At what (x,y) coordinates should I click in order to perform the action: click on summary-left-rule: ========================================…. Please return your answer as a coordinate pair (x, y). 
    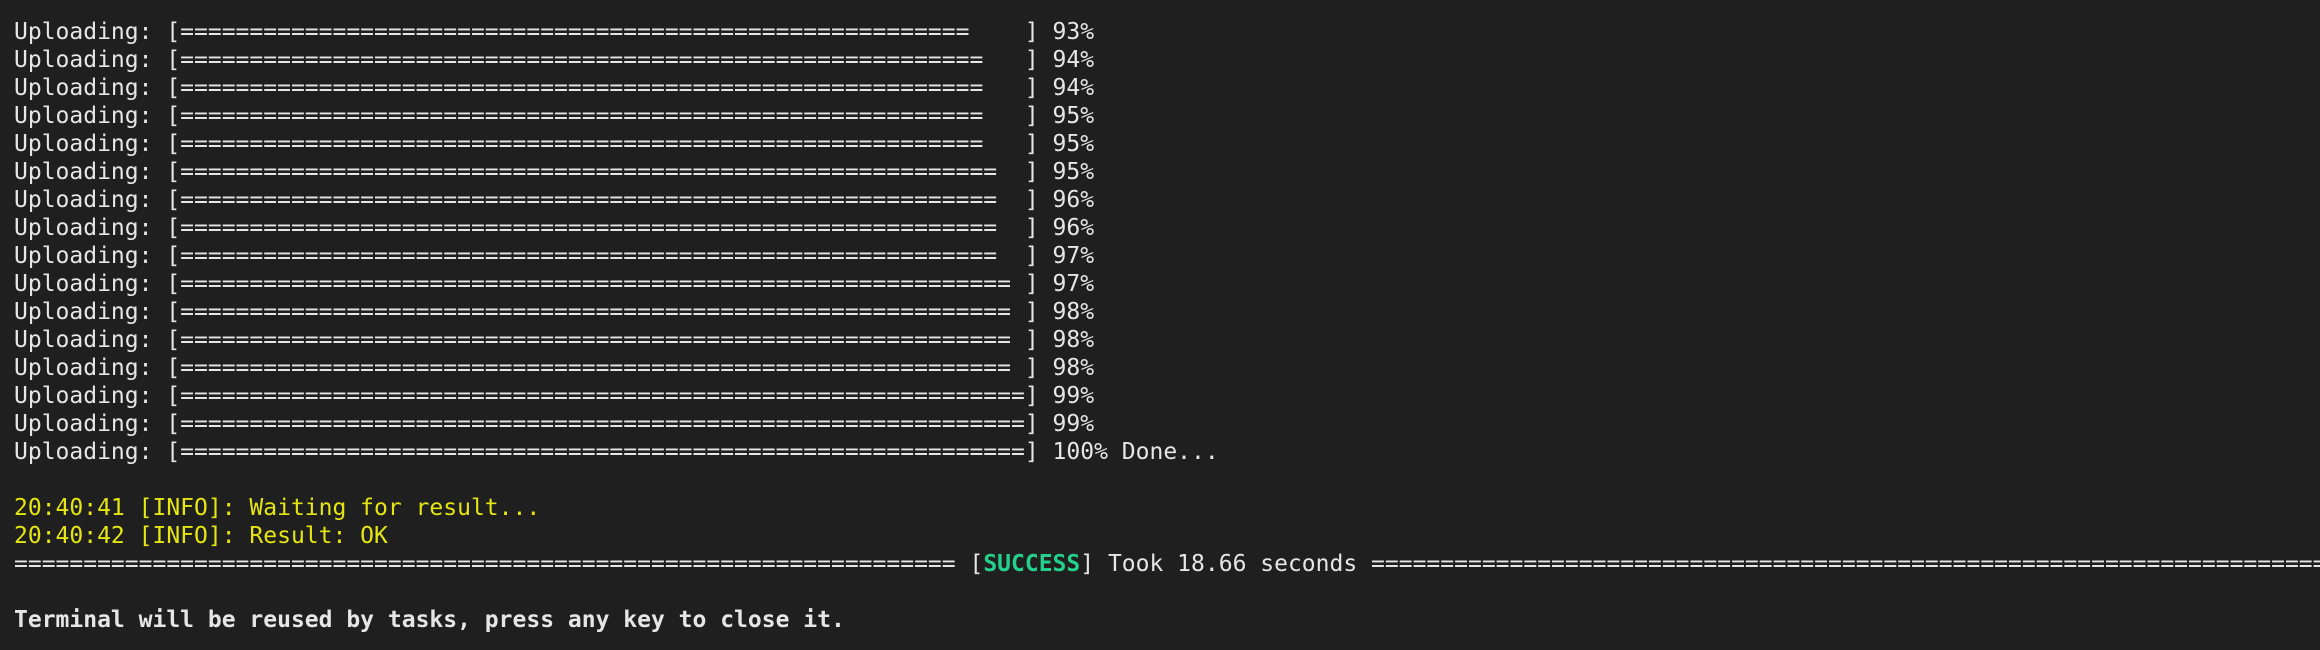
    Looking at the image, I should click on (499, 564).